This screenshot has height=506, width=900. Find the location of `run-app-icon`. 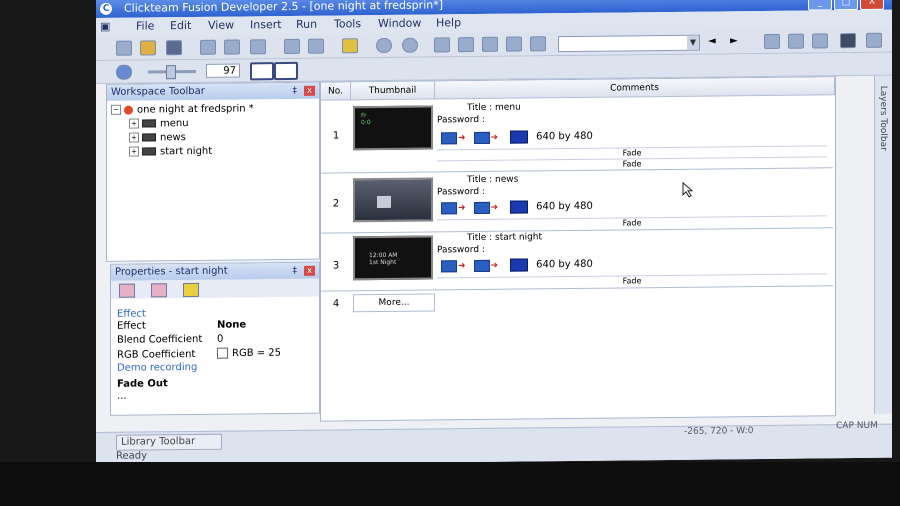

run-app-icon is located at coordinates (384, 45).